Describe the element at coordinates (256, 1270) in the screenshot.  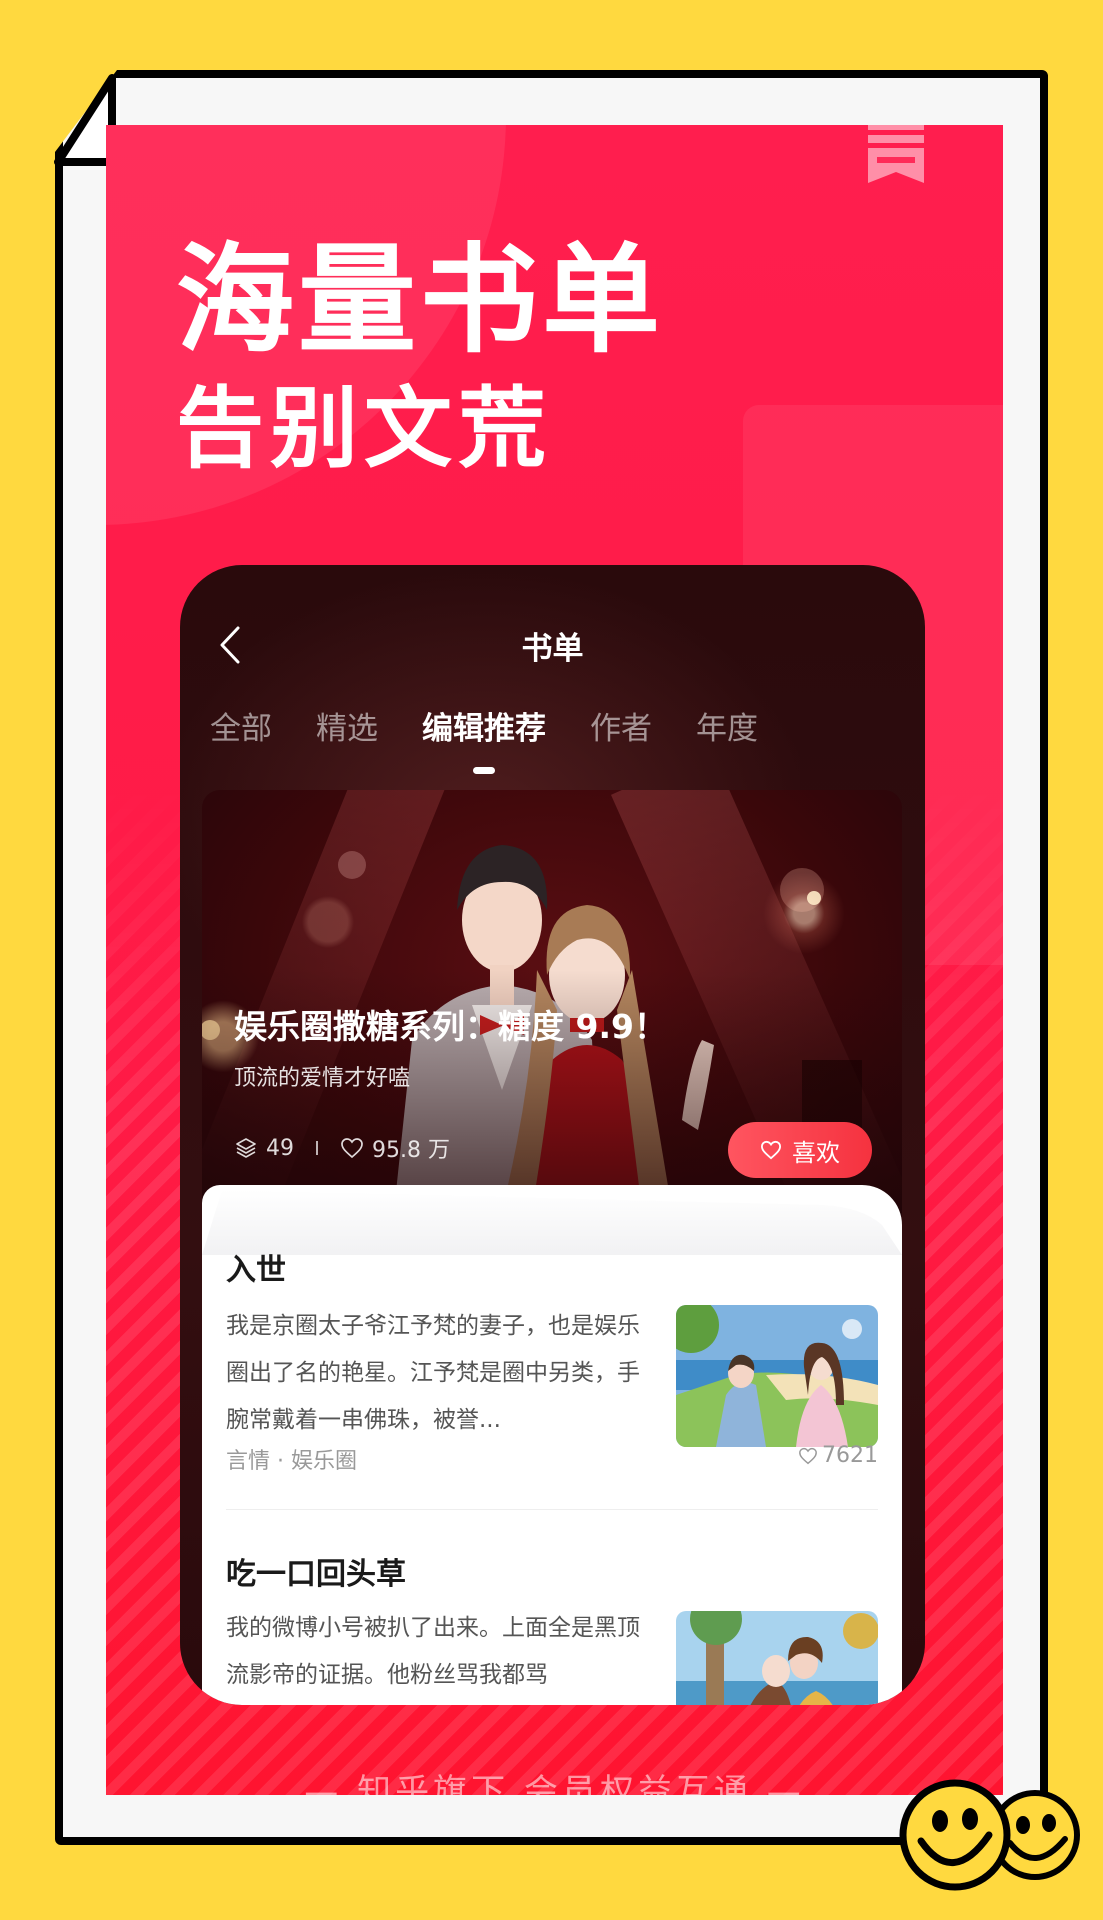
I see `book-title: 入世` at that location.